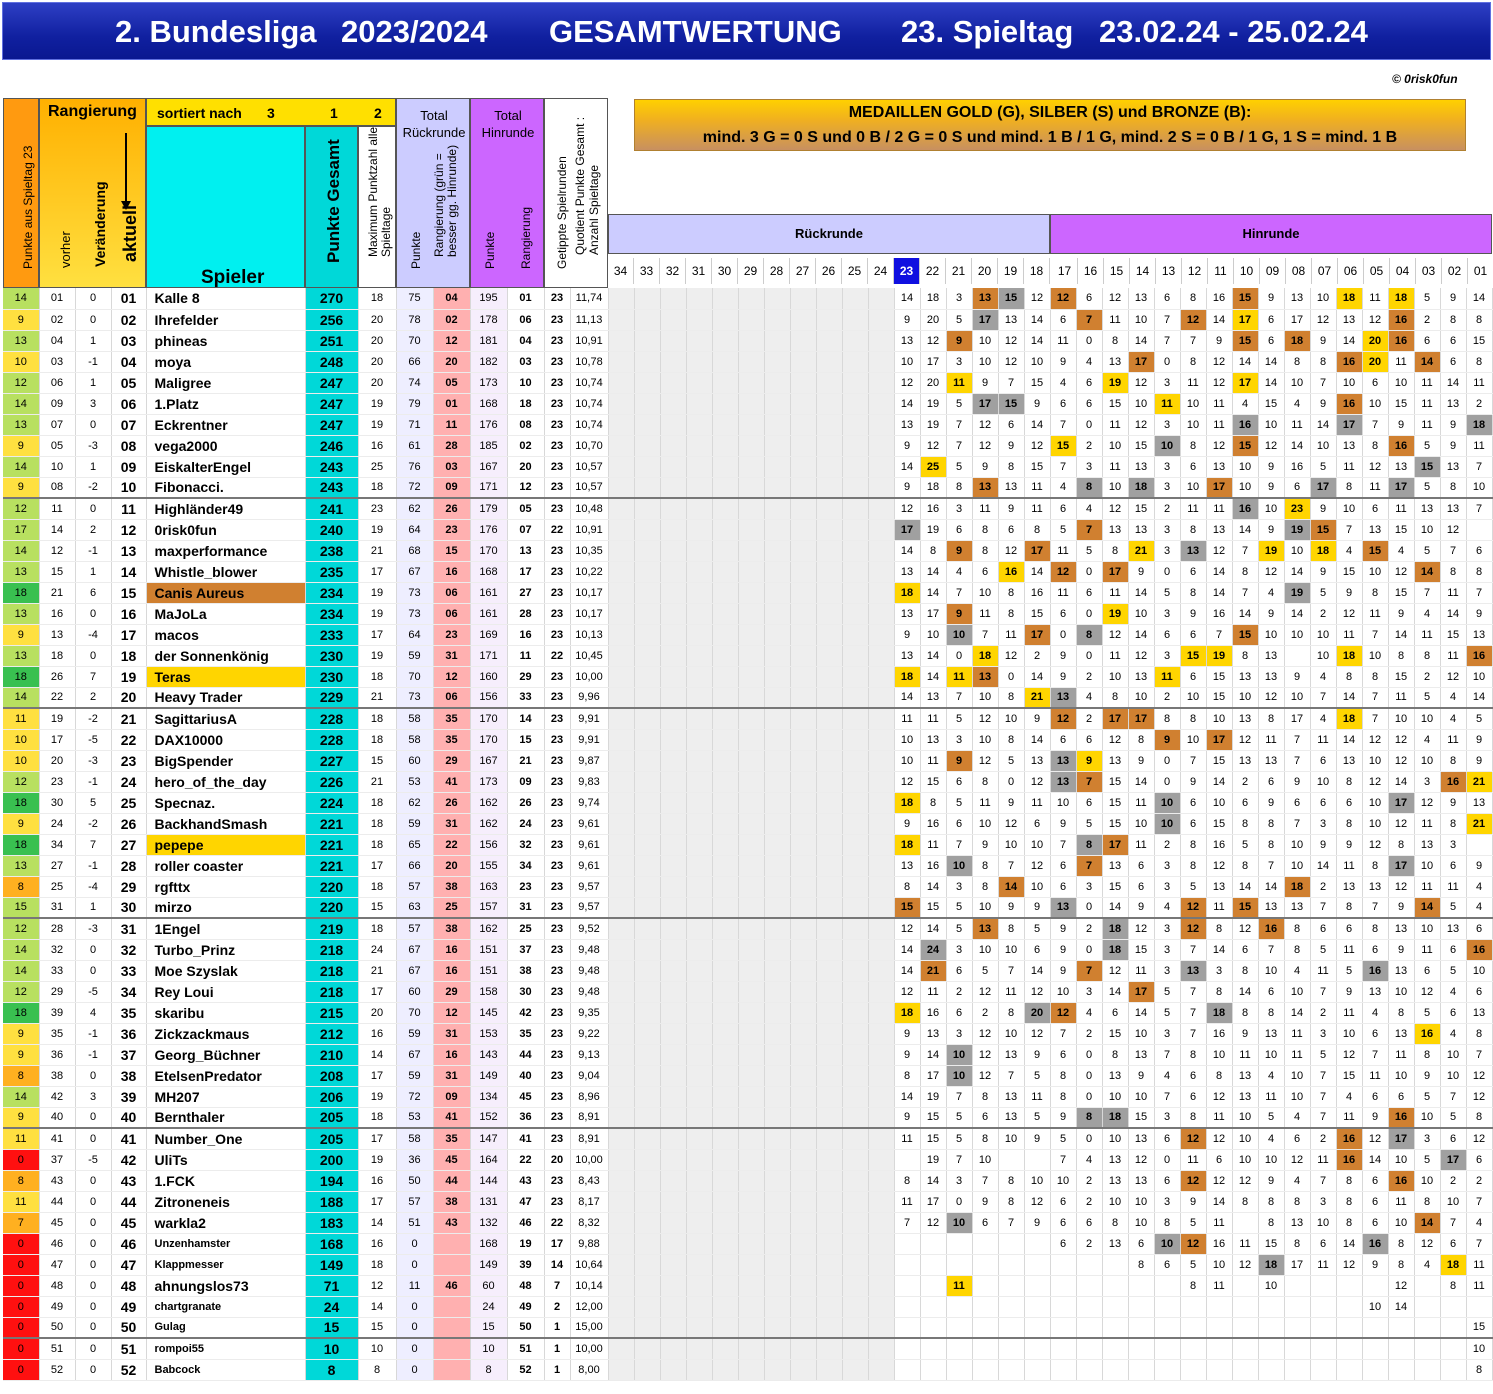  Describe the element at coordinates (92, 193) in the screenshot. I see `header-rangierung: Rangierung vorher Veränderung aktuell` at that location.